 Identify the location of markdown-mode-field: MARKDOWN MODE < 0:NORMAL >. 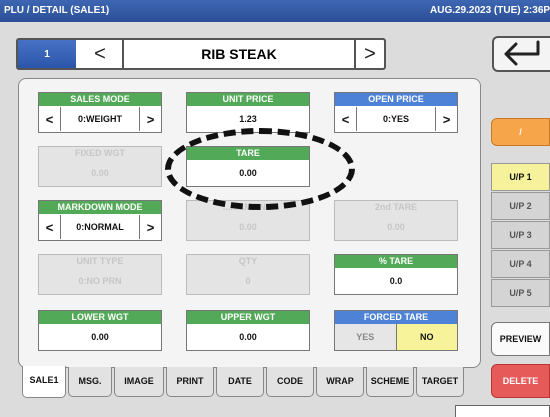
(100, 220).